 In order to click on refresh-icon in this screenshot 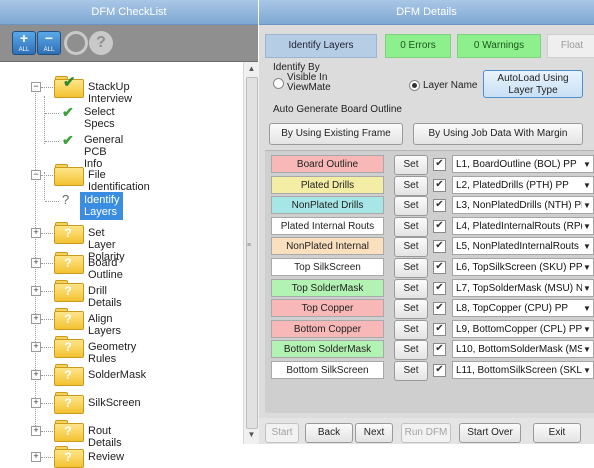, I will do `click(76, 43)`.